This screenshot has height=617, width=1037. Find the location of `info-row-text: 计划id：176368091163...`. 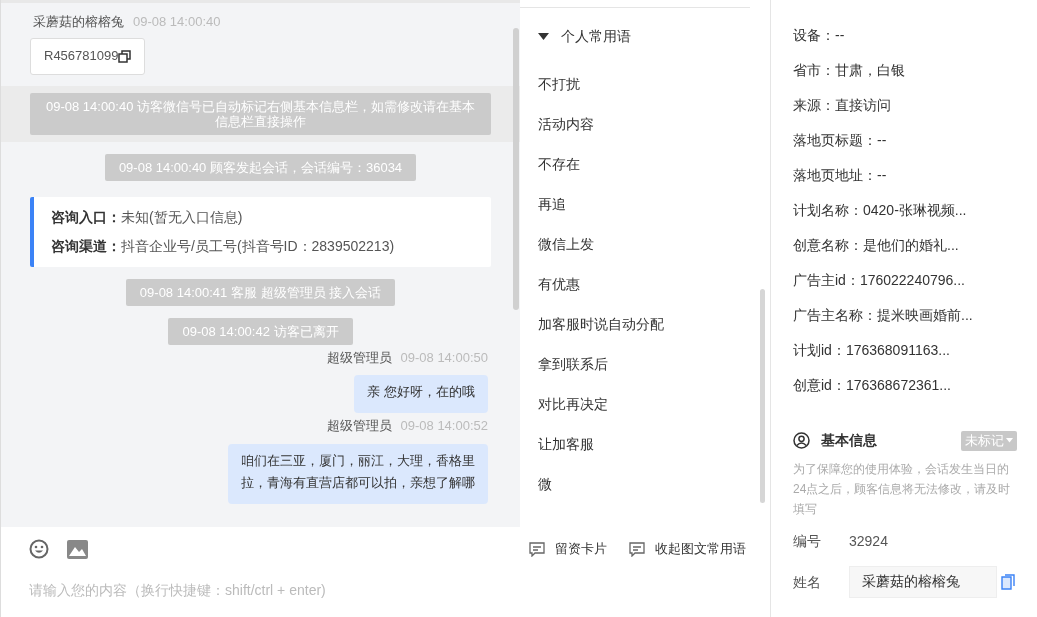

info-row-text: 计划id：176368091163... is located at coordinates (871, 350).